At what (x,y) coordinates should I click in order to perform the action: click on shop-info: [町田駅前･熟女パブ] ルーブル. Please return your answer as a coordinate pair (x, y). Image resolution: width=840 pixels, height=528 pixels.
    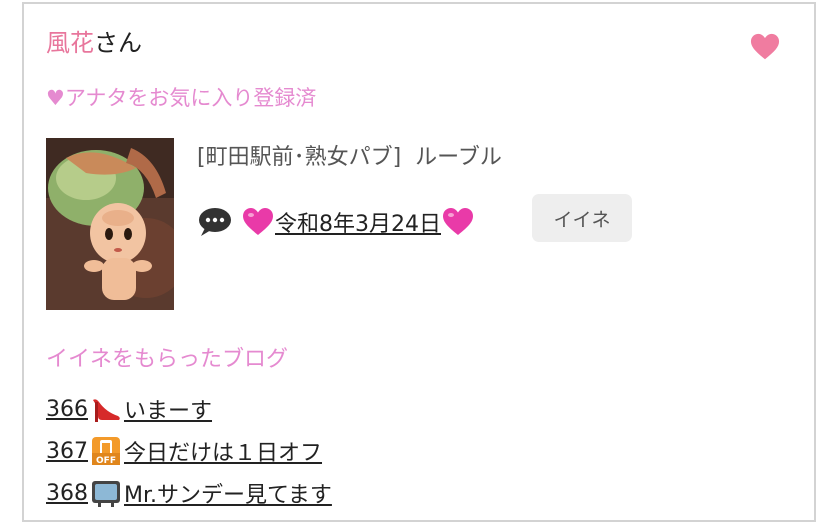
    Looking at the image, I should click on (349, 158).